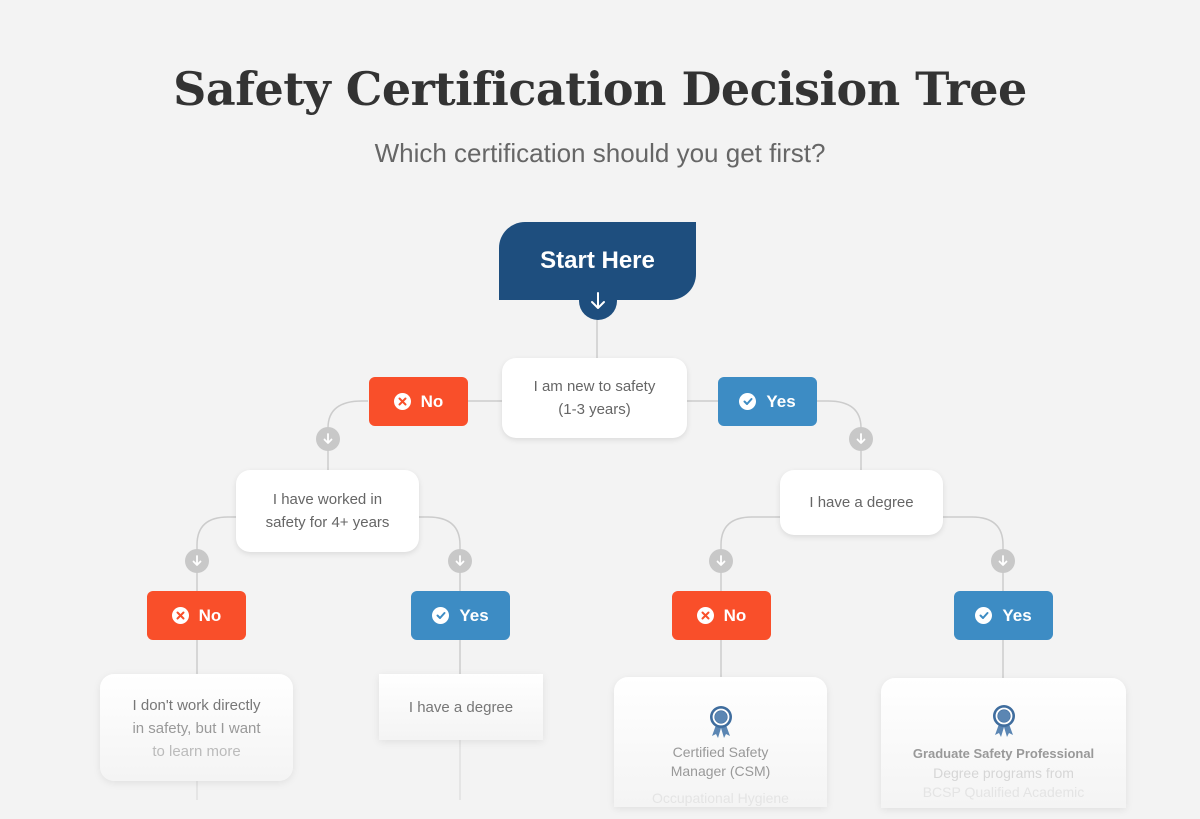 Image resolution: width=1200 pixels, height=819 pixels. Describe the element at coordinates (720, 798) in the screenshot. I see `card-line-3: Occupational Hygiene` at that location.